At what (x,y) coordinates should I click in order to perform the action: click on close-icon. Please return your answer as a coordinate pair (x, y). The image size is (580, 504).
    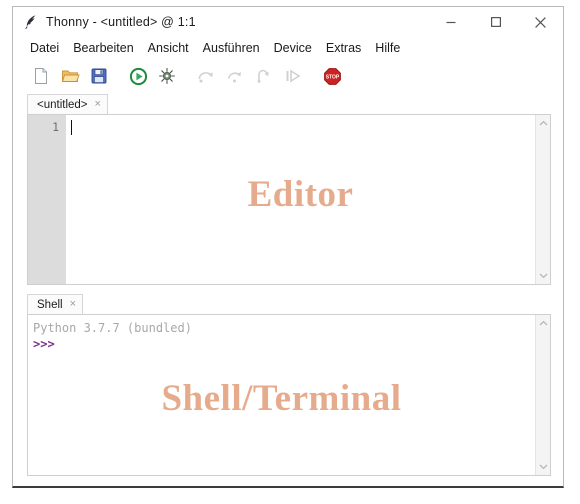
    Looking at the image, I should click on (540, 22).